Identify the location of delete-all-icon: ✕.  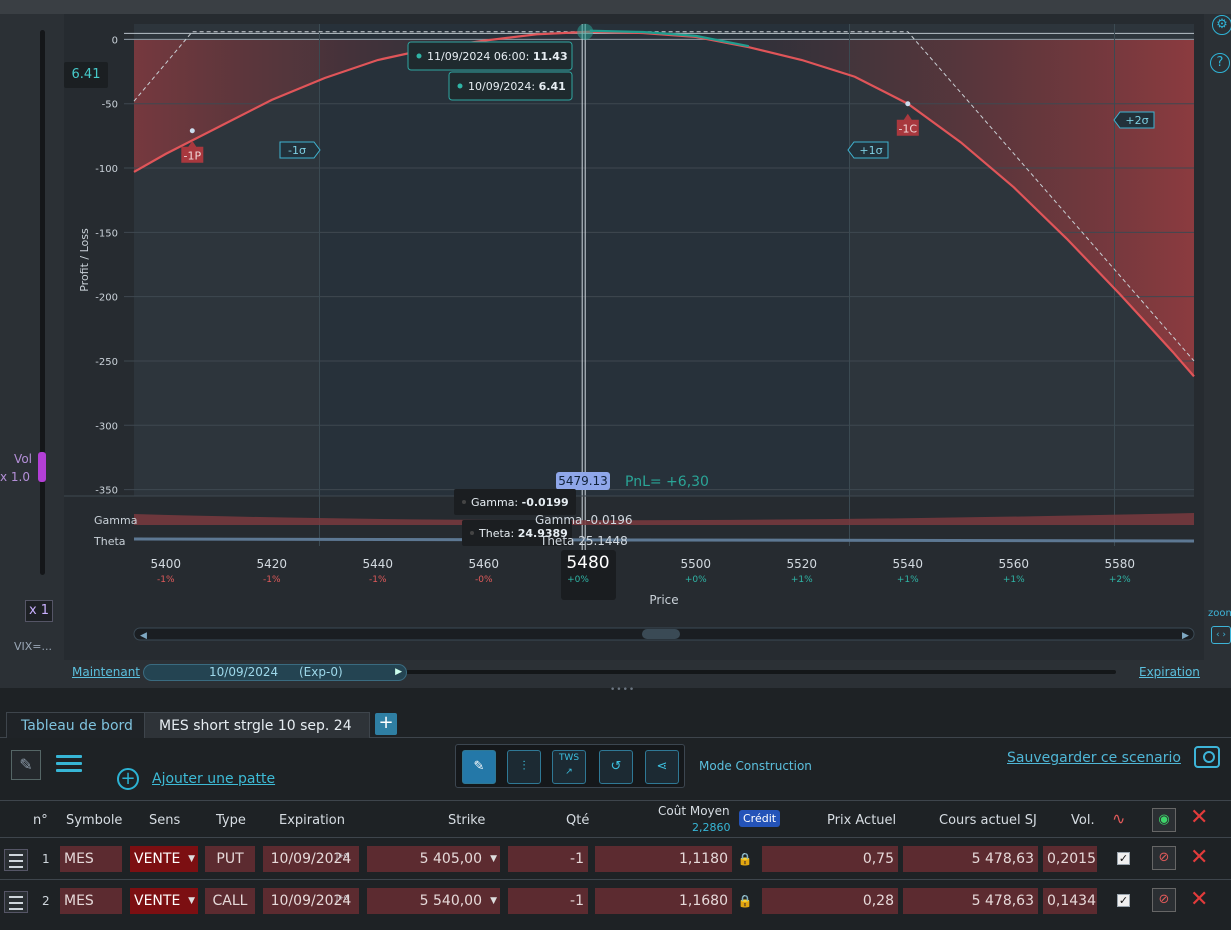
(1199, 818).